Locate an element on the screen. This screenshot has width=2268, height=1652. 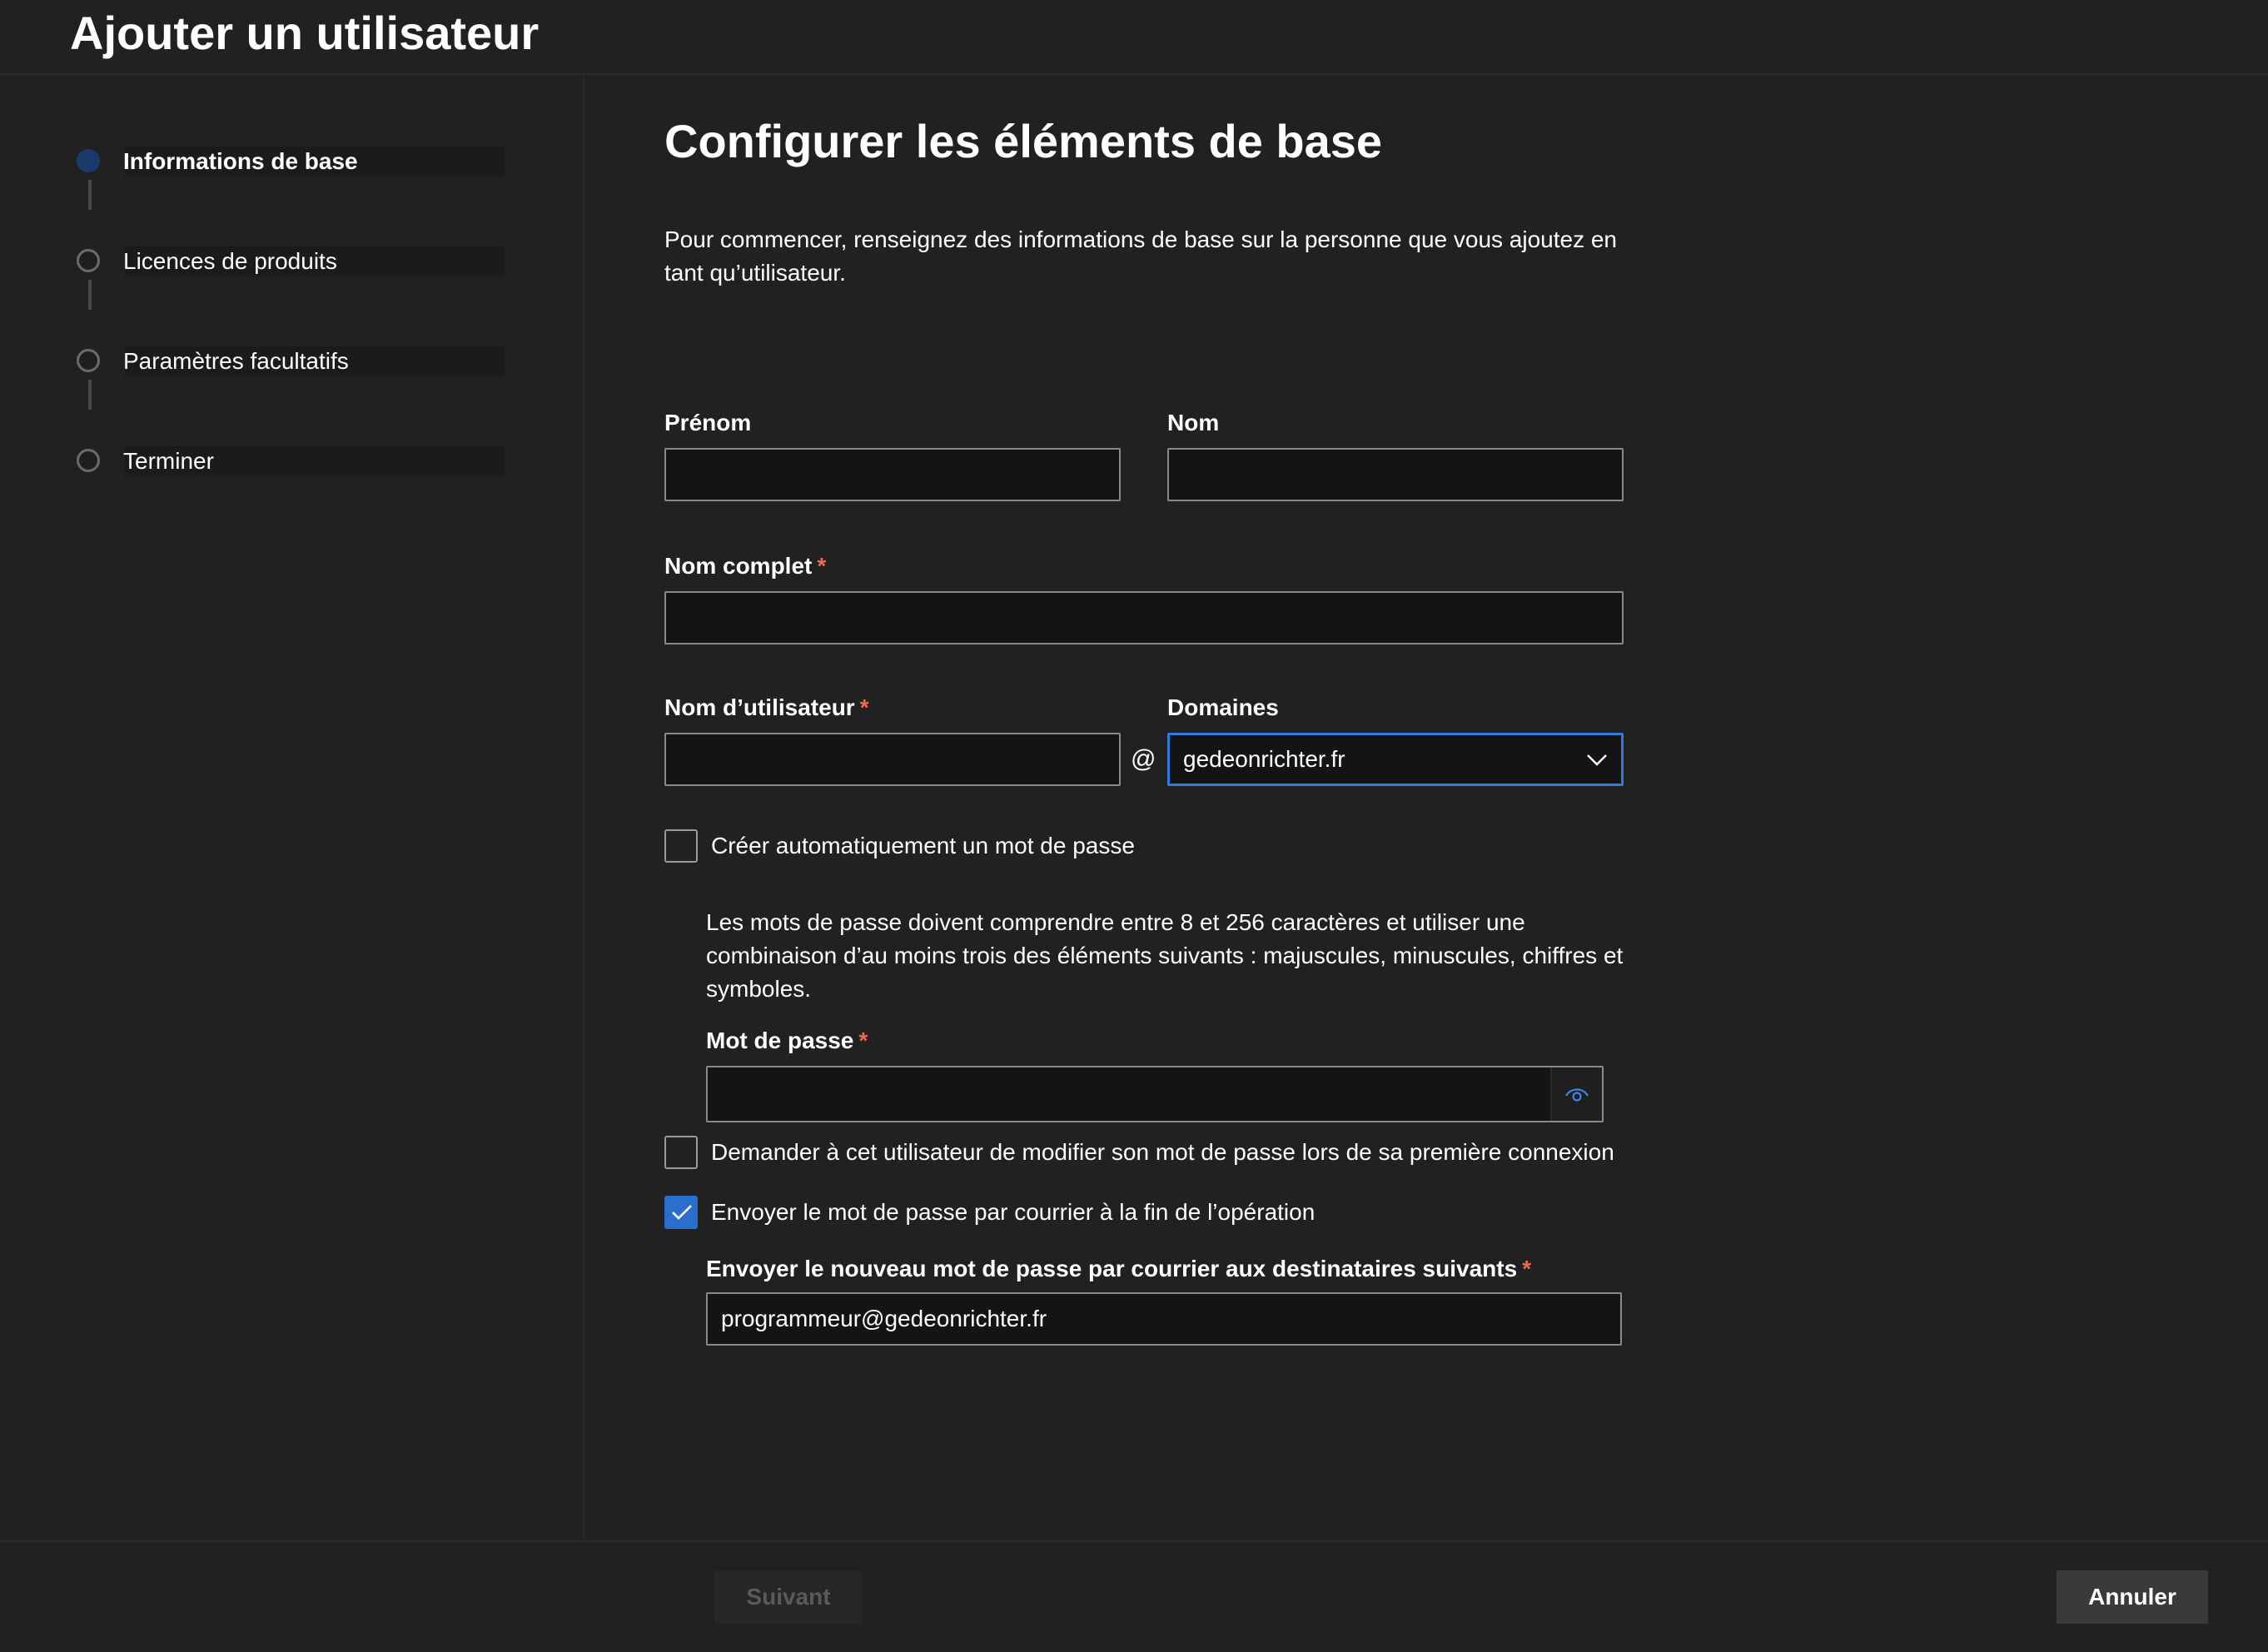
domains-label: Domaines is located at coordinates (1223, 707).